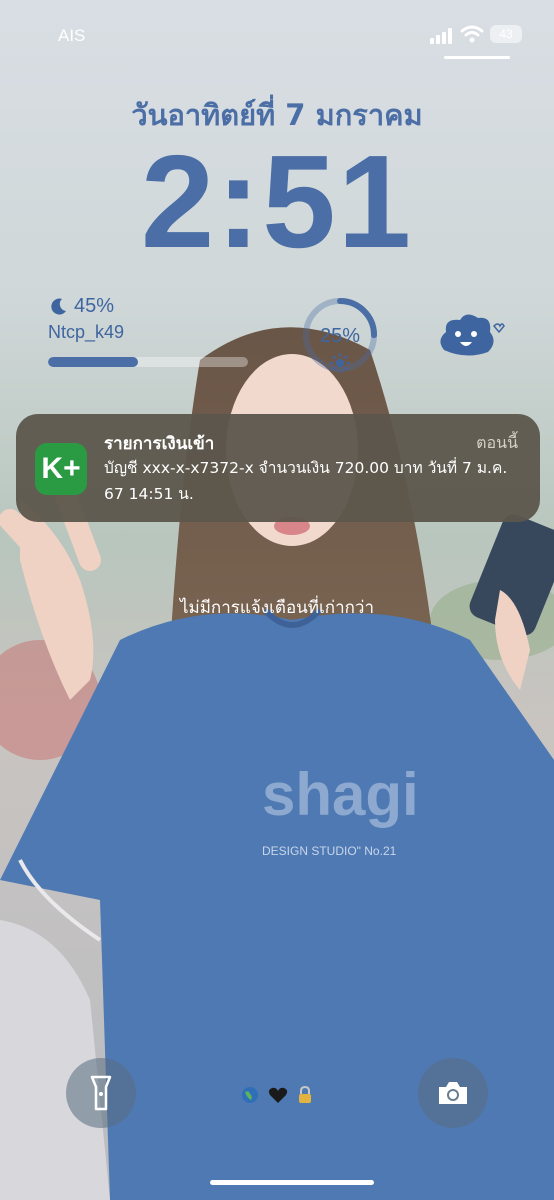  I want to click on battery-widget: 45% Ntcp_k49, so click(148, 331).